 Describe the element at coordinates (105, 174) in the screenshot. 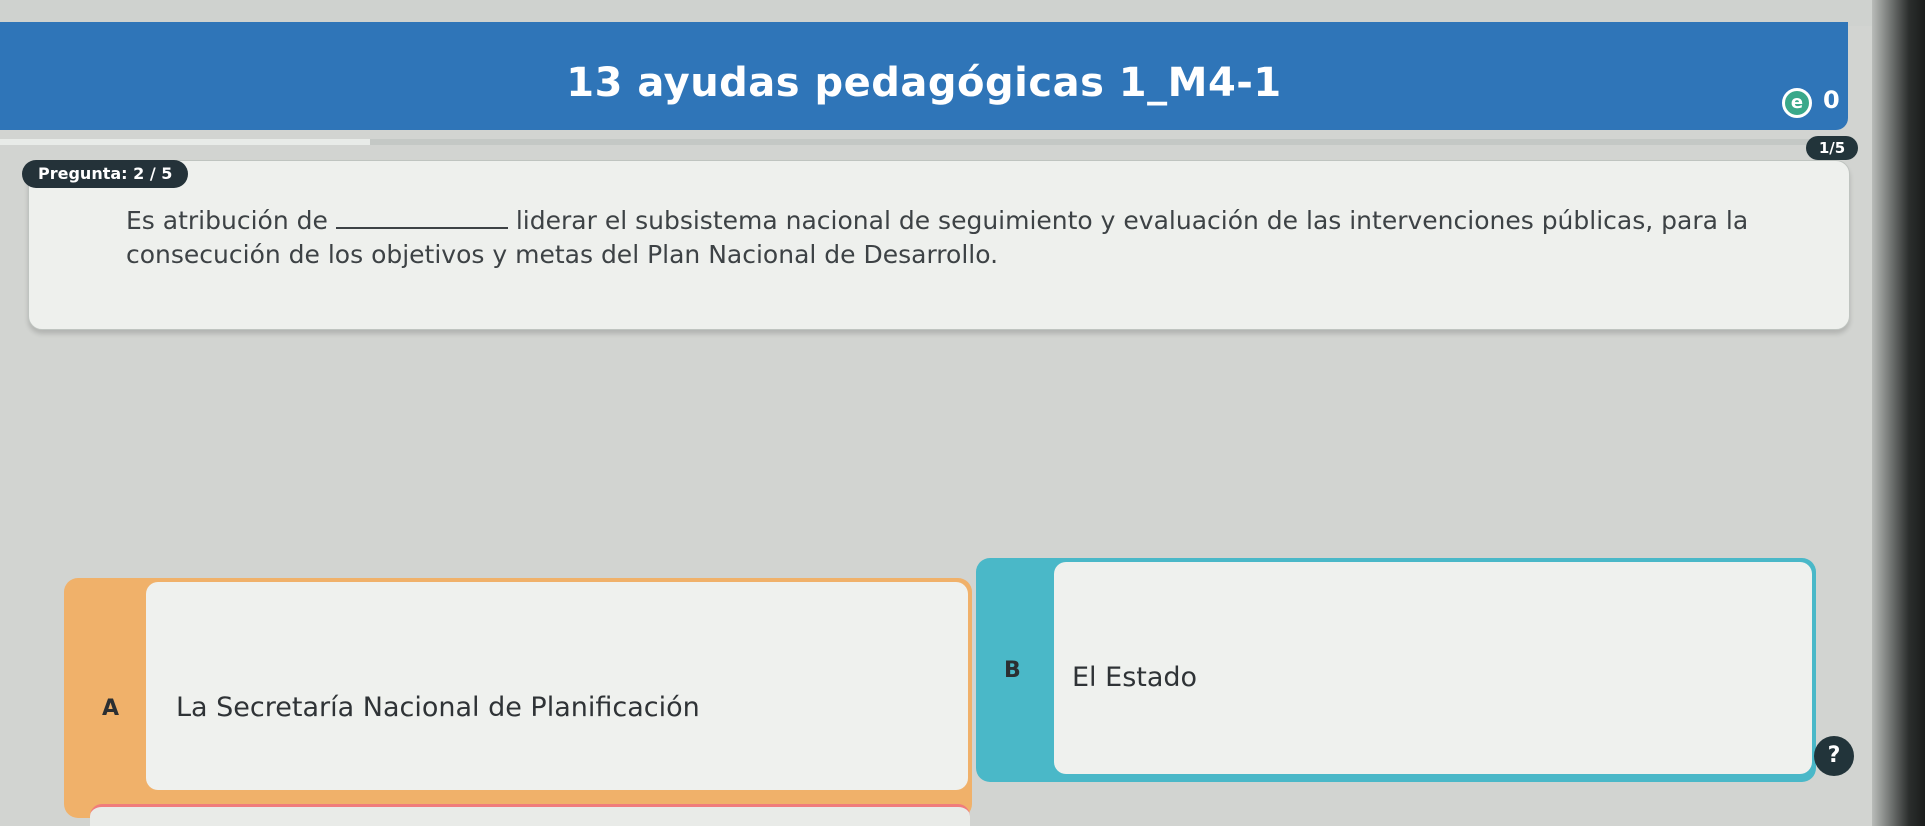

I see `question-number-badge: Pregunta: 2 / 5` at that location.